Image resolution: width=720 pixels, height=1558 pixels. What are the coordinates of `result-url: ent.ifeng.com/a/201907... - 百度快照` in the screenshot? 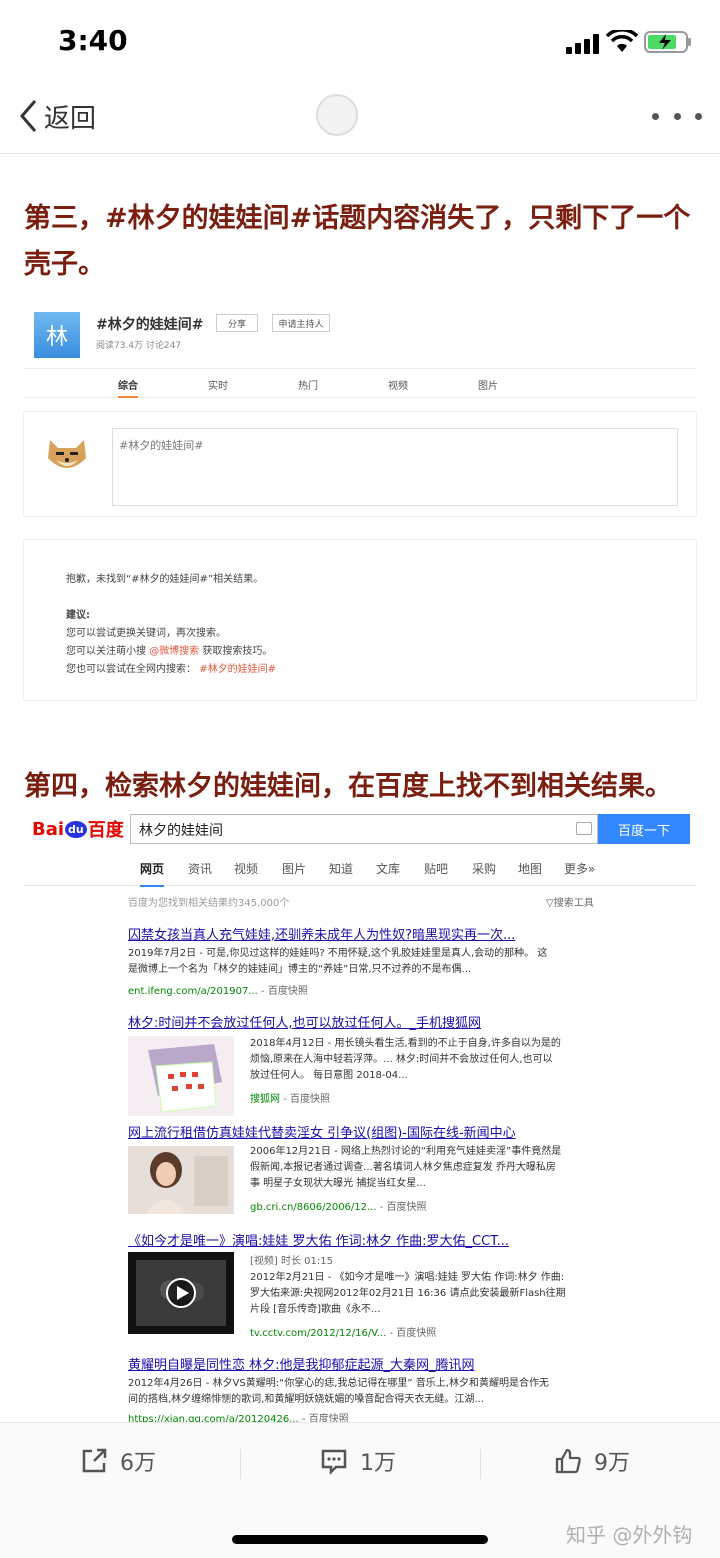 It's located at (218, 989).